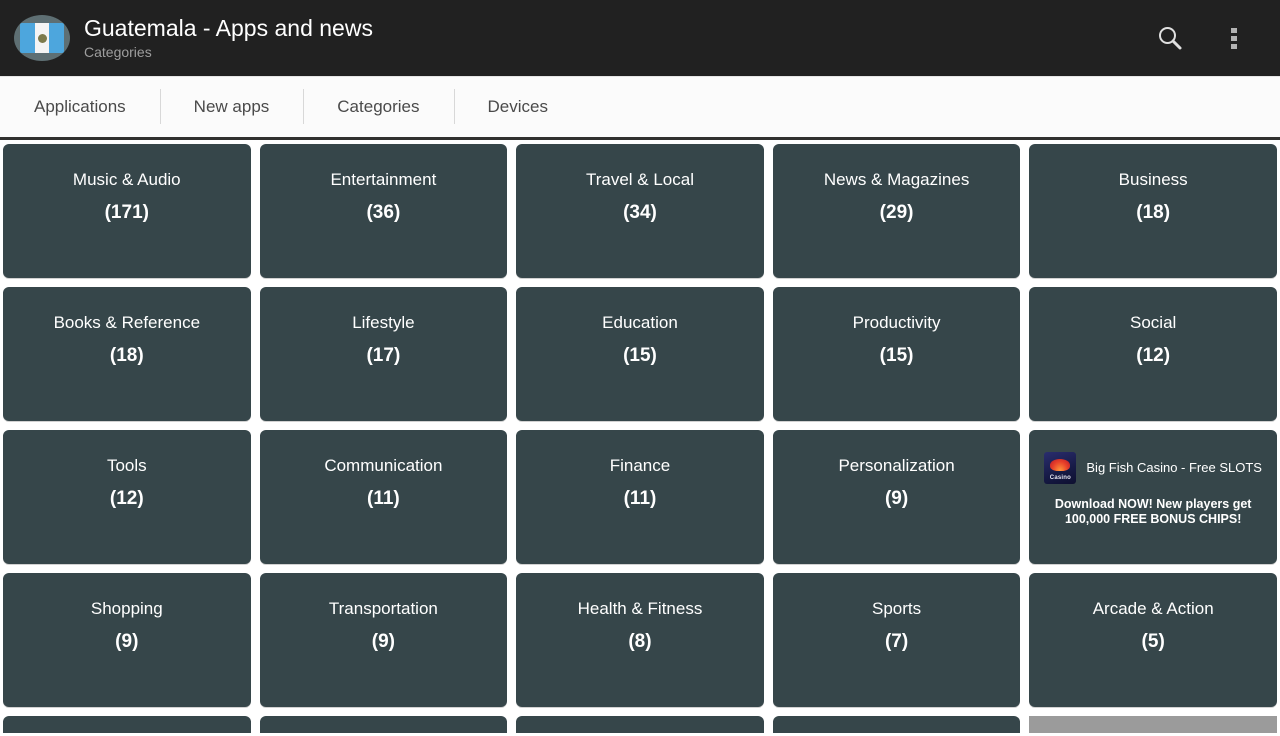 The width and height of the screenshot is (1280, 736). What do you see at coordinates (383, 608) in the screenshot?
I see `category-title: Transportation` at bounding box center [383, 608].